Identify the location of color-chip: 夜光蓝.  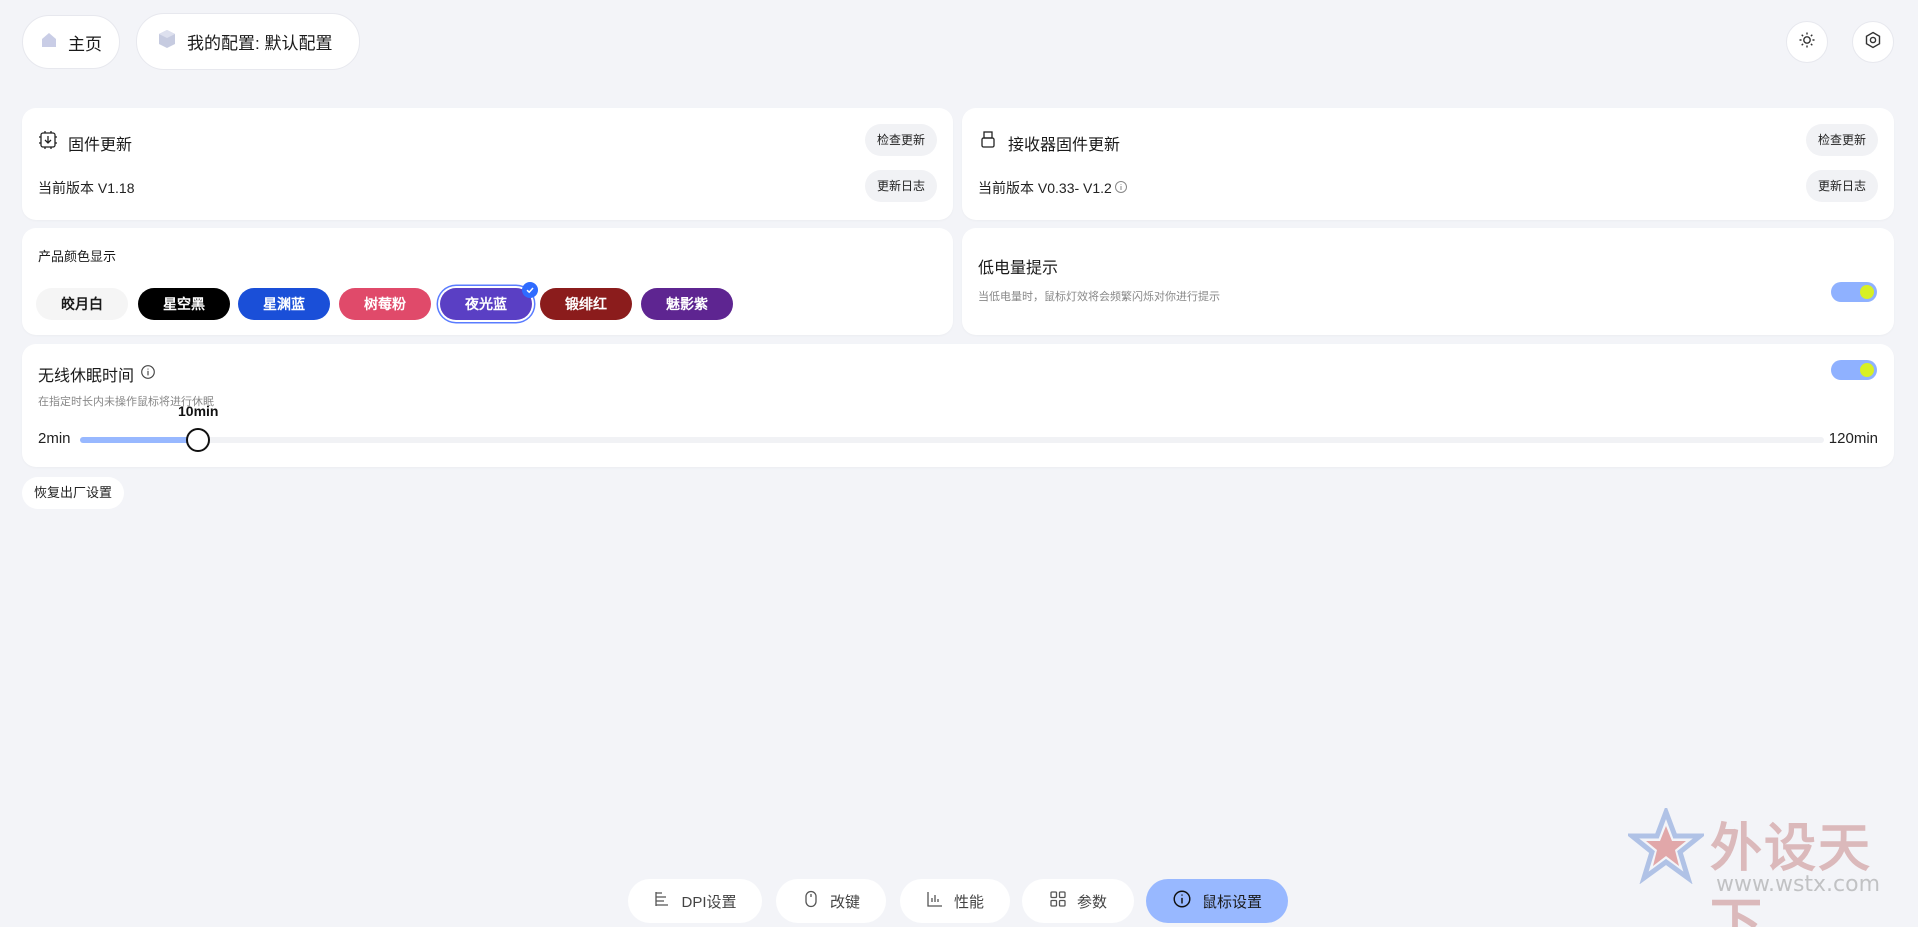
(489, 301).